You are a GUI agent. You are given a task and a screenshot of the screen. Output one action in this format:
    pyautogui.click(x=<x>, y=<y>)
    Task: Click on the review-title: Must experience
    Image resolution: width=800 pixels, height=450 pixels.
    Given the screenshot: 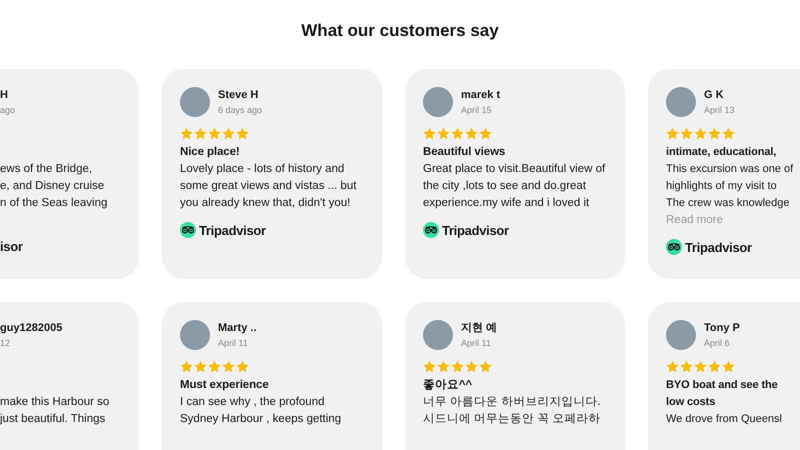 What is the action you would take?
    pyautogui.click(x=225, y=385)
    